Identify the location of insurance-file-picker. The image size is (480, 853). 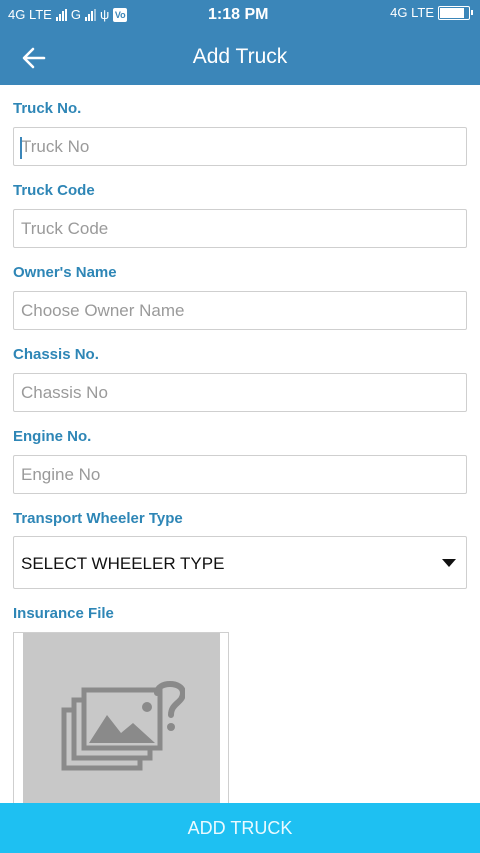
(121, 722).